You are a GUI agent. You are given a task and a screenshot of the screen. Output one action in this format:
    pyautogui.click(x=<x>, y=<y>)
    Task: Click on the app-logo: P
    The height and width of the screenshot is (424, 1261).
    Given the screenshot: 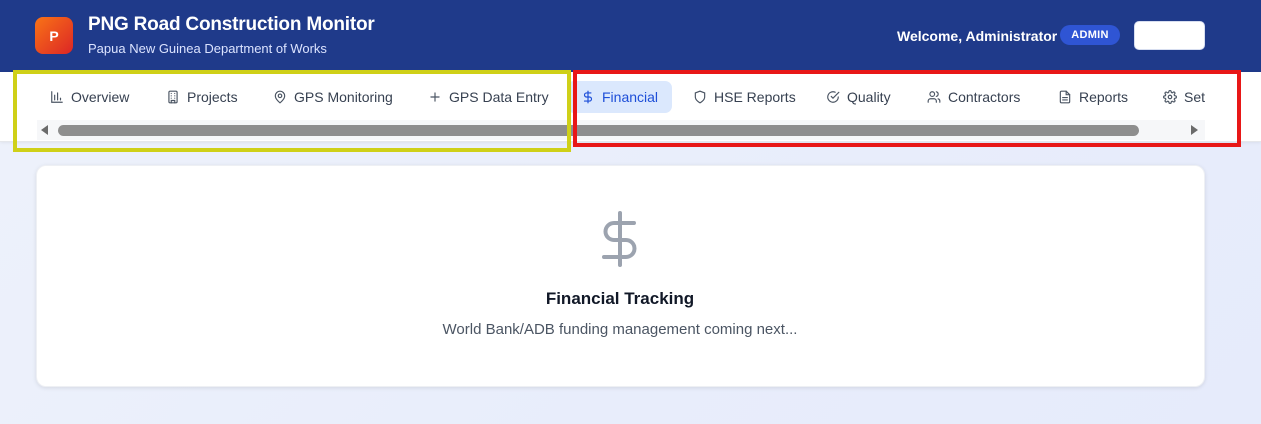 What is the action you would take?
    pyautogui.click(x=54, y=35)
    